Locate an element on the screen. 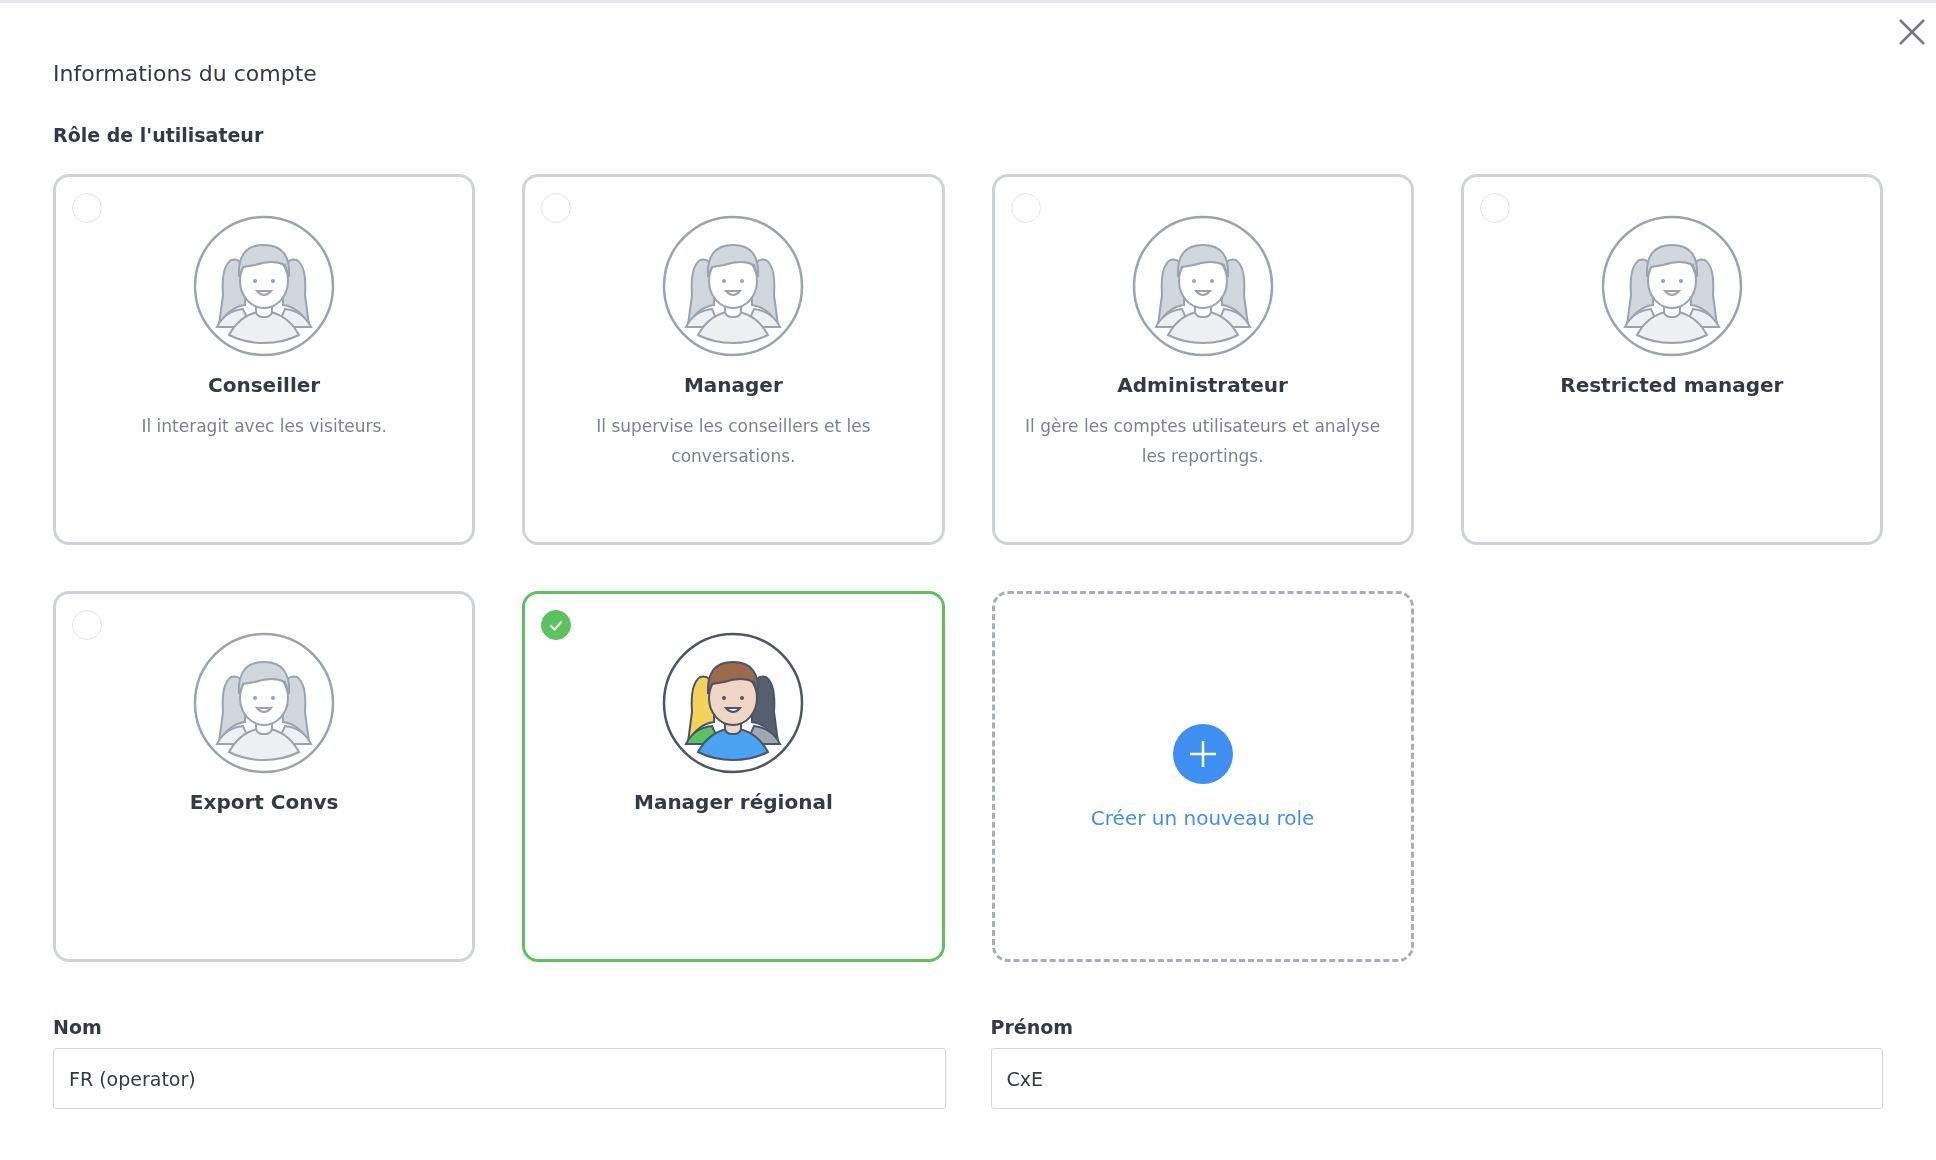  role-description: Il supervise les conseillers et les conversations. is located at coordinates (733, 441).